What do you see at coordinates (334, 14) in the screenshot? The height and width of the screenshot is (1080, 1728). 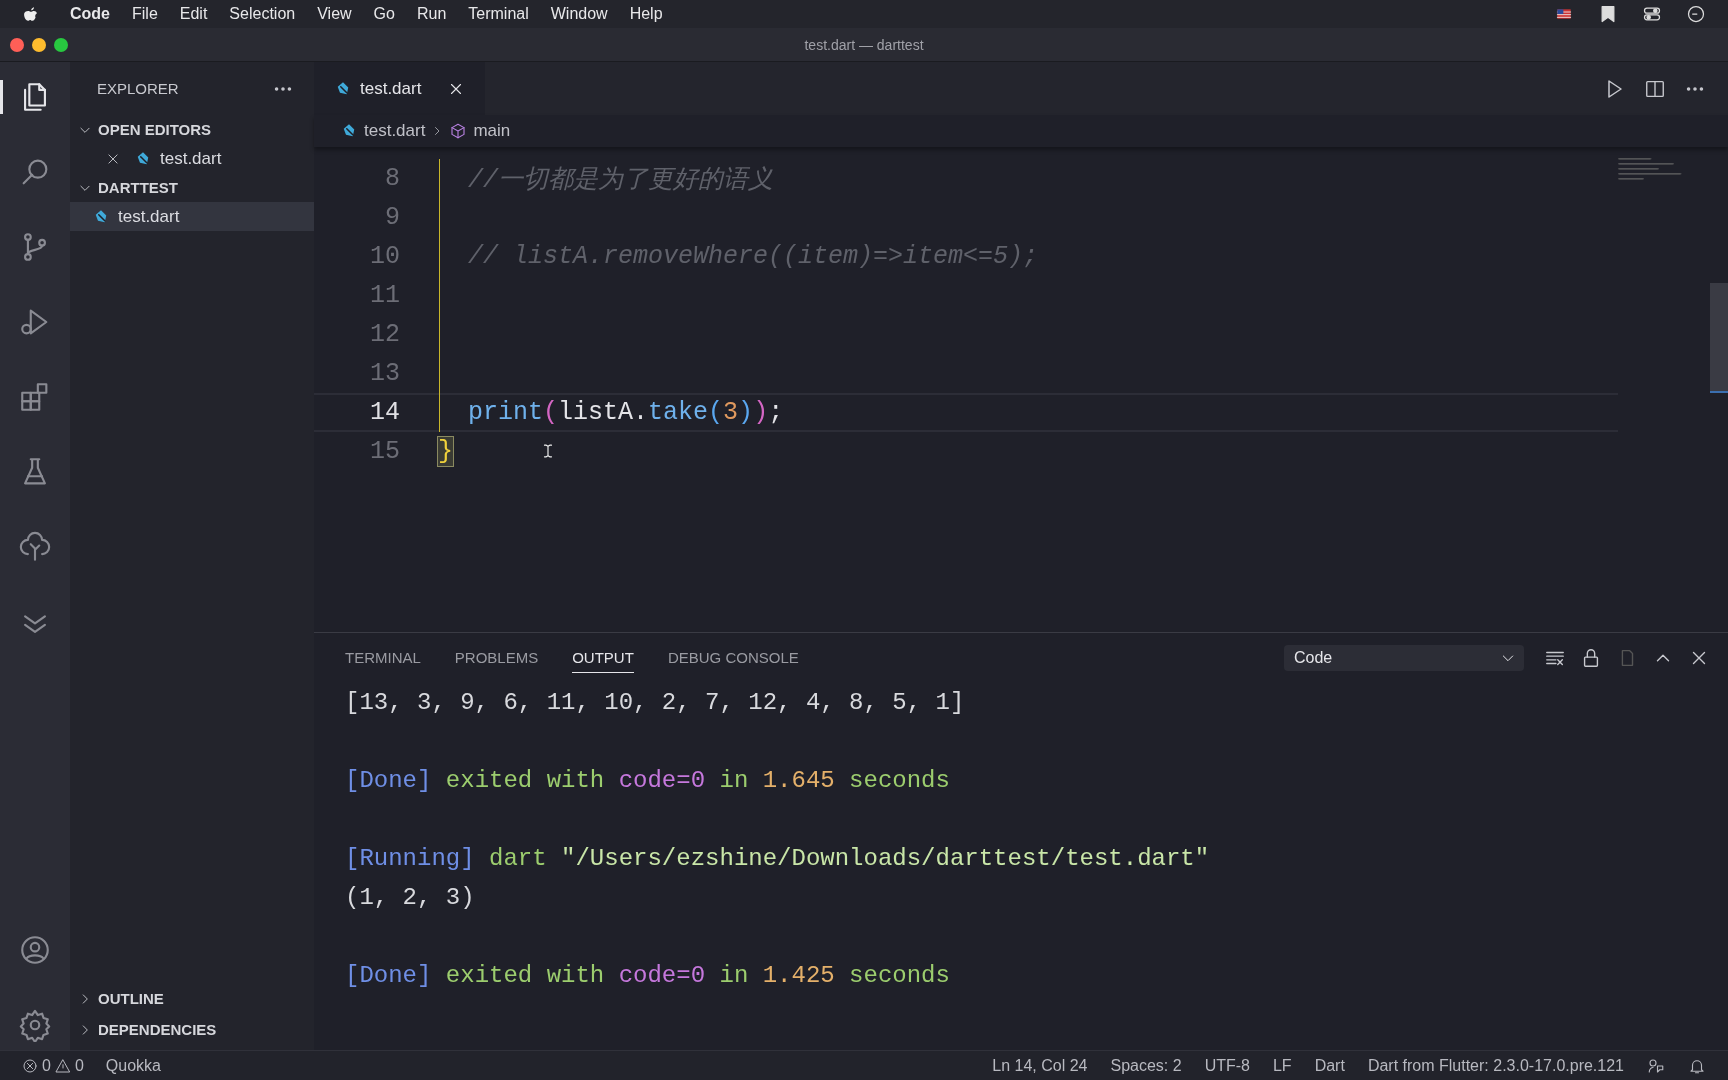 I see `menu-item: View` at bounding box center [334, 14].